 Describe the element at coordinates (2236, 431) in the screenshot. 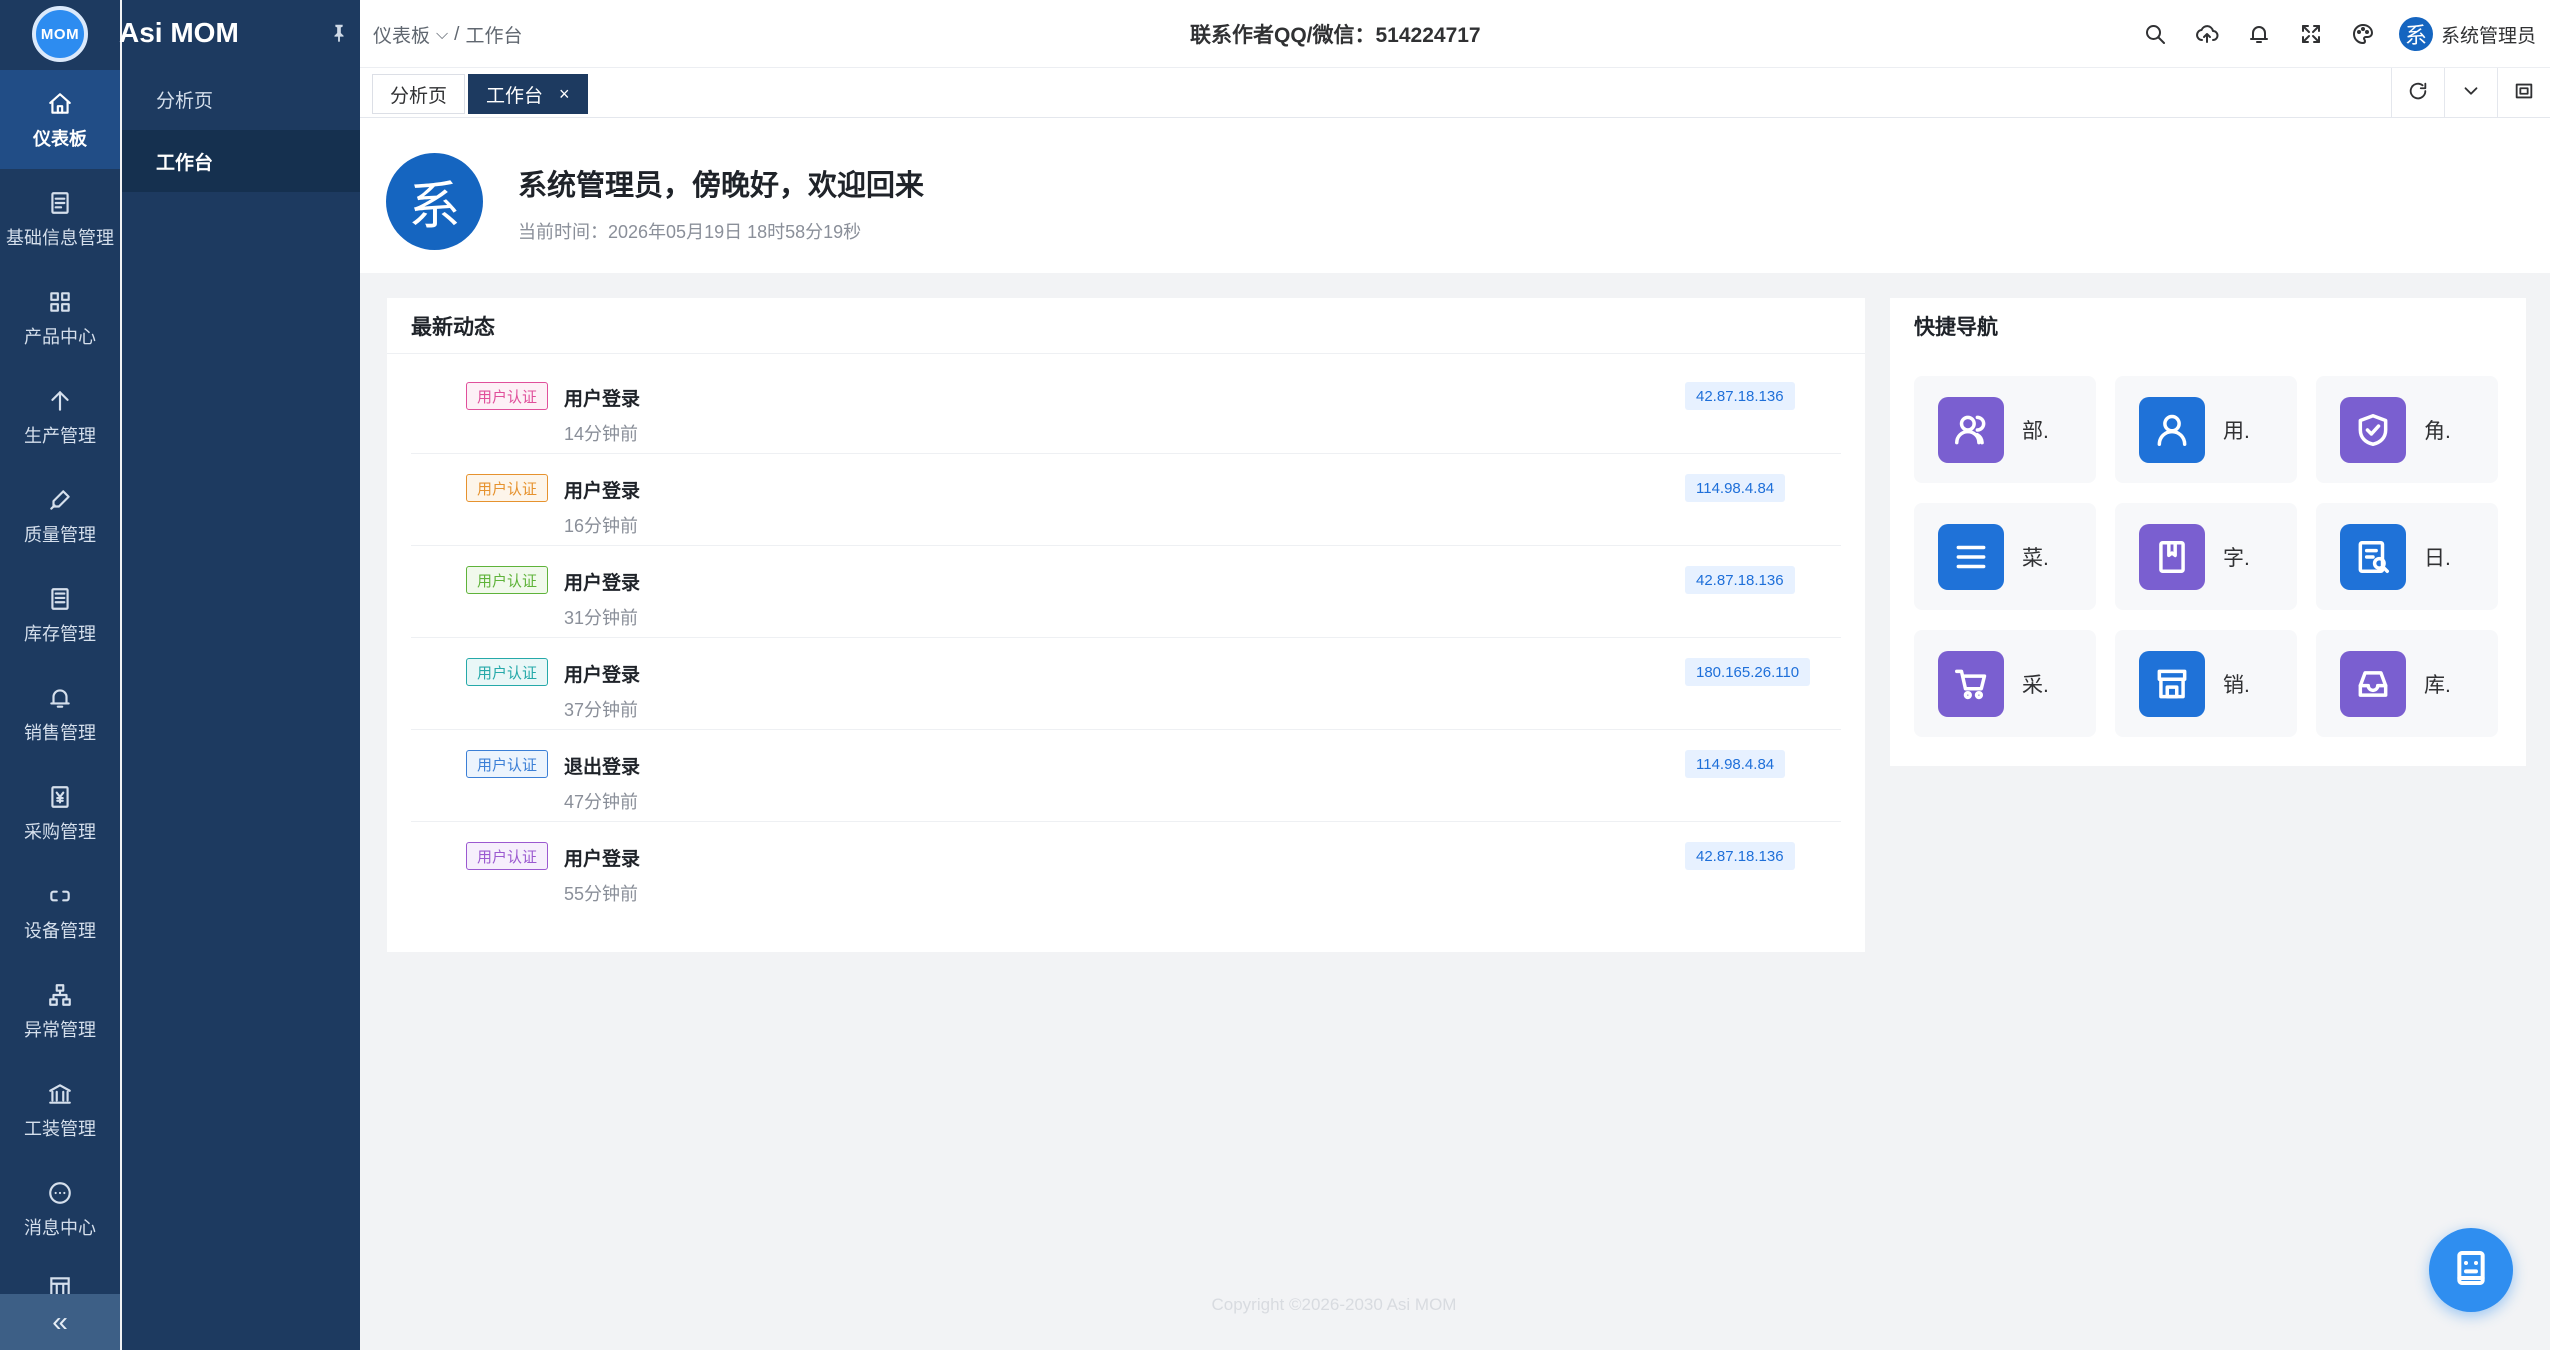

I see `quick-nav-label: 用.` at that location.